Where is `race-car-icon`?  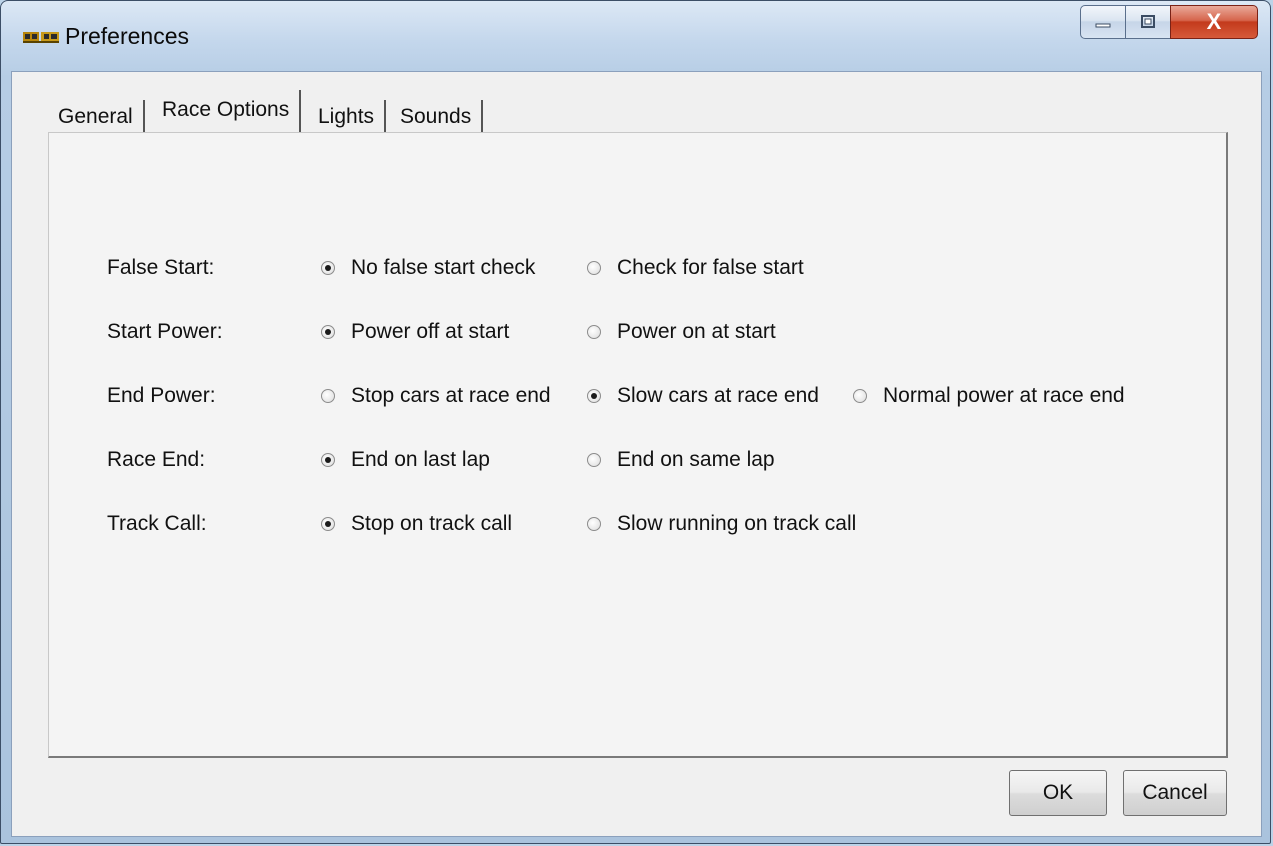 race-car-icon is located at coordinates (41, 37).